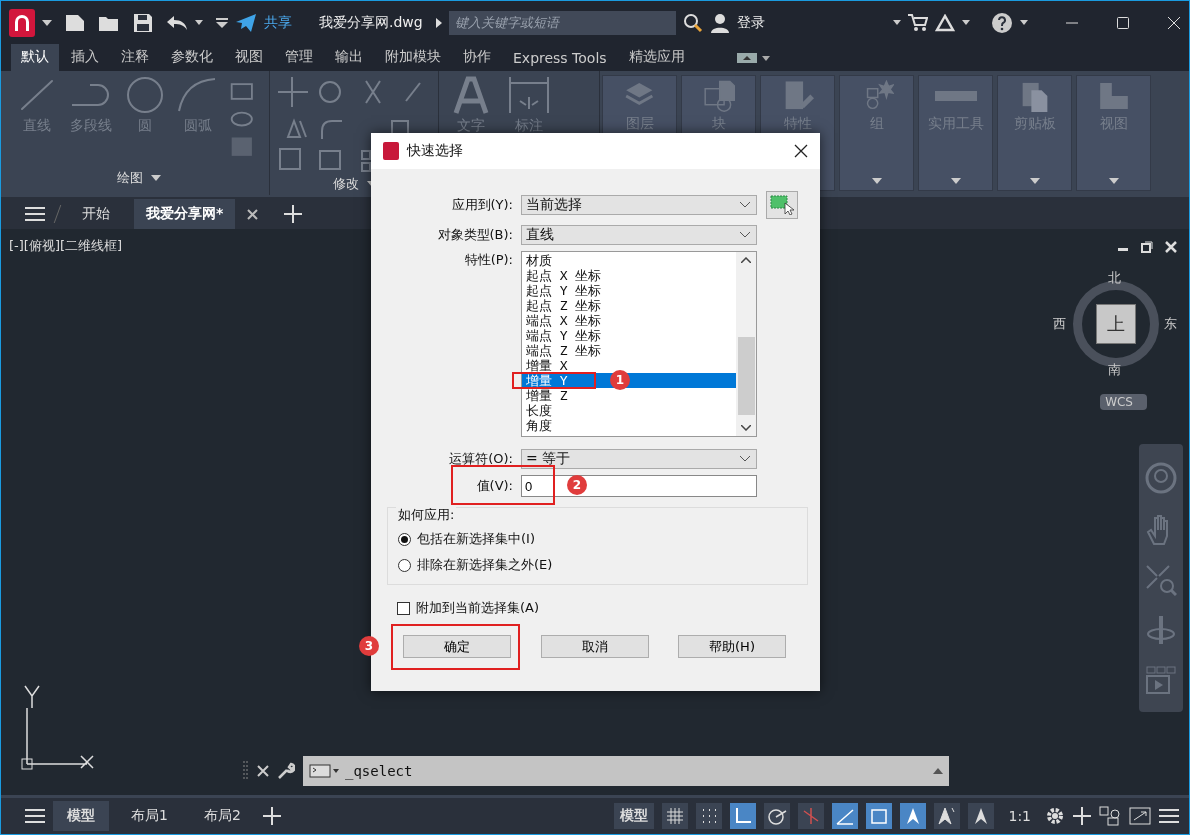  Describe the element at coordinates (481, 459) in the screenshot. I see `field-label: 运算符(O):` at that location.